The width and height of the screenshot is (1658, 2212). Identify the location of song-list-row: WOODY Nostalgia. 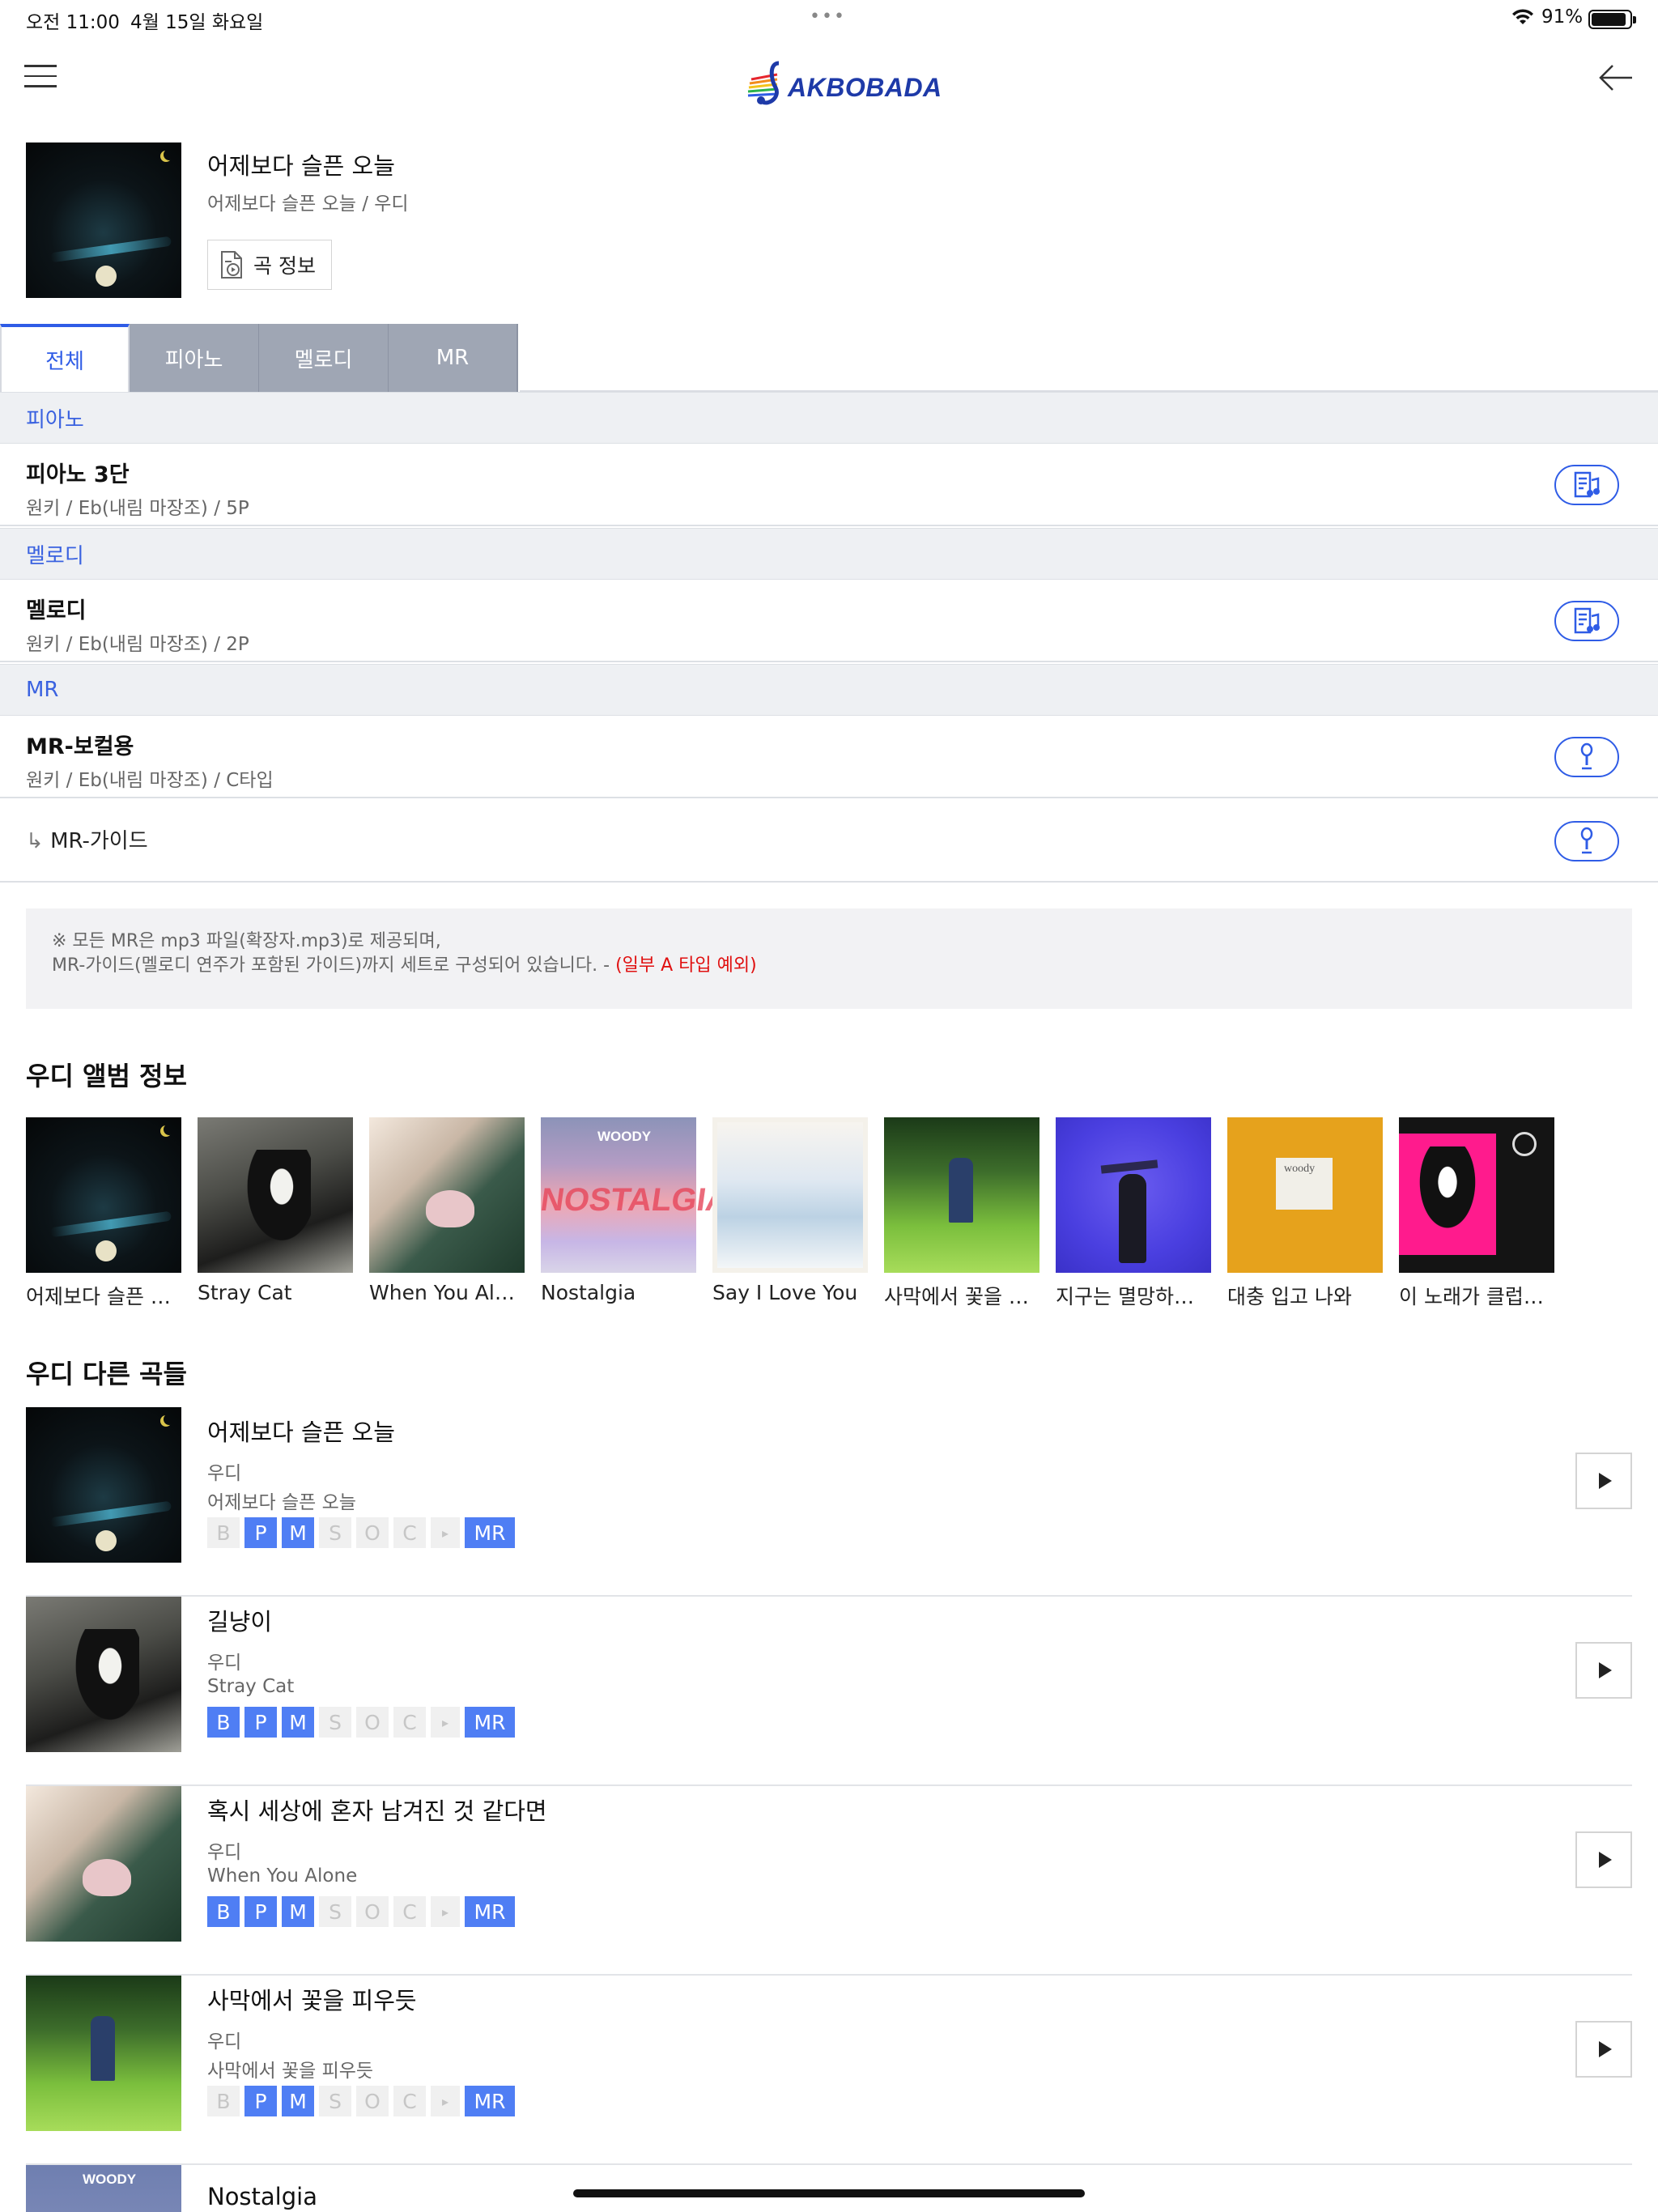
(829, 2188).